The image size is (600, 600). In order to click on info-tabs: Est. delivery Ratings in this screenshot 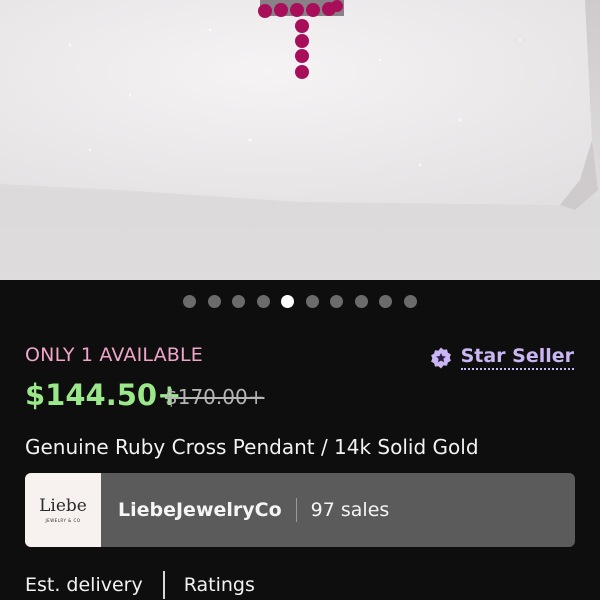, I will do `click(140, 585)`.